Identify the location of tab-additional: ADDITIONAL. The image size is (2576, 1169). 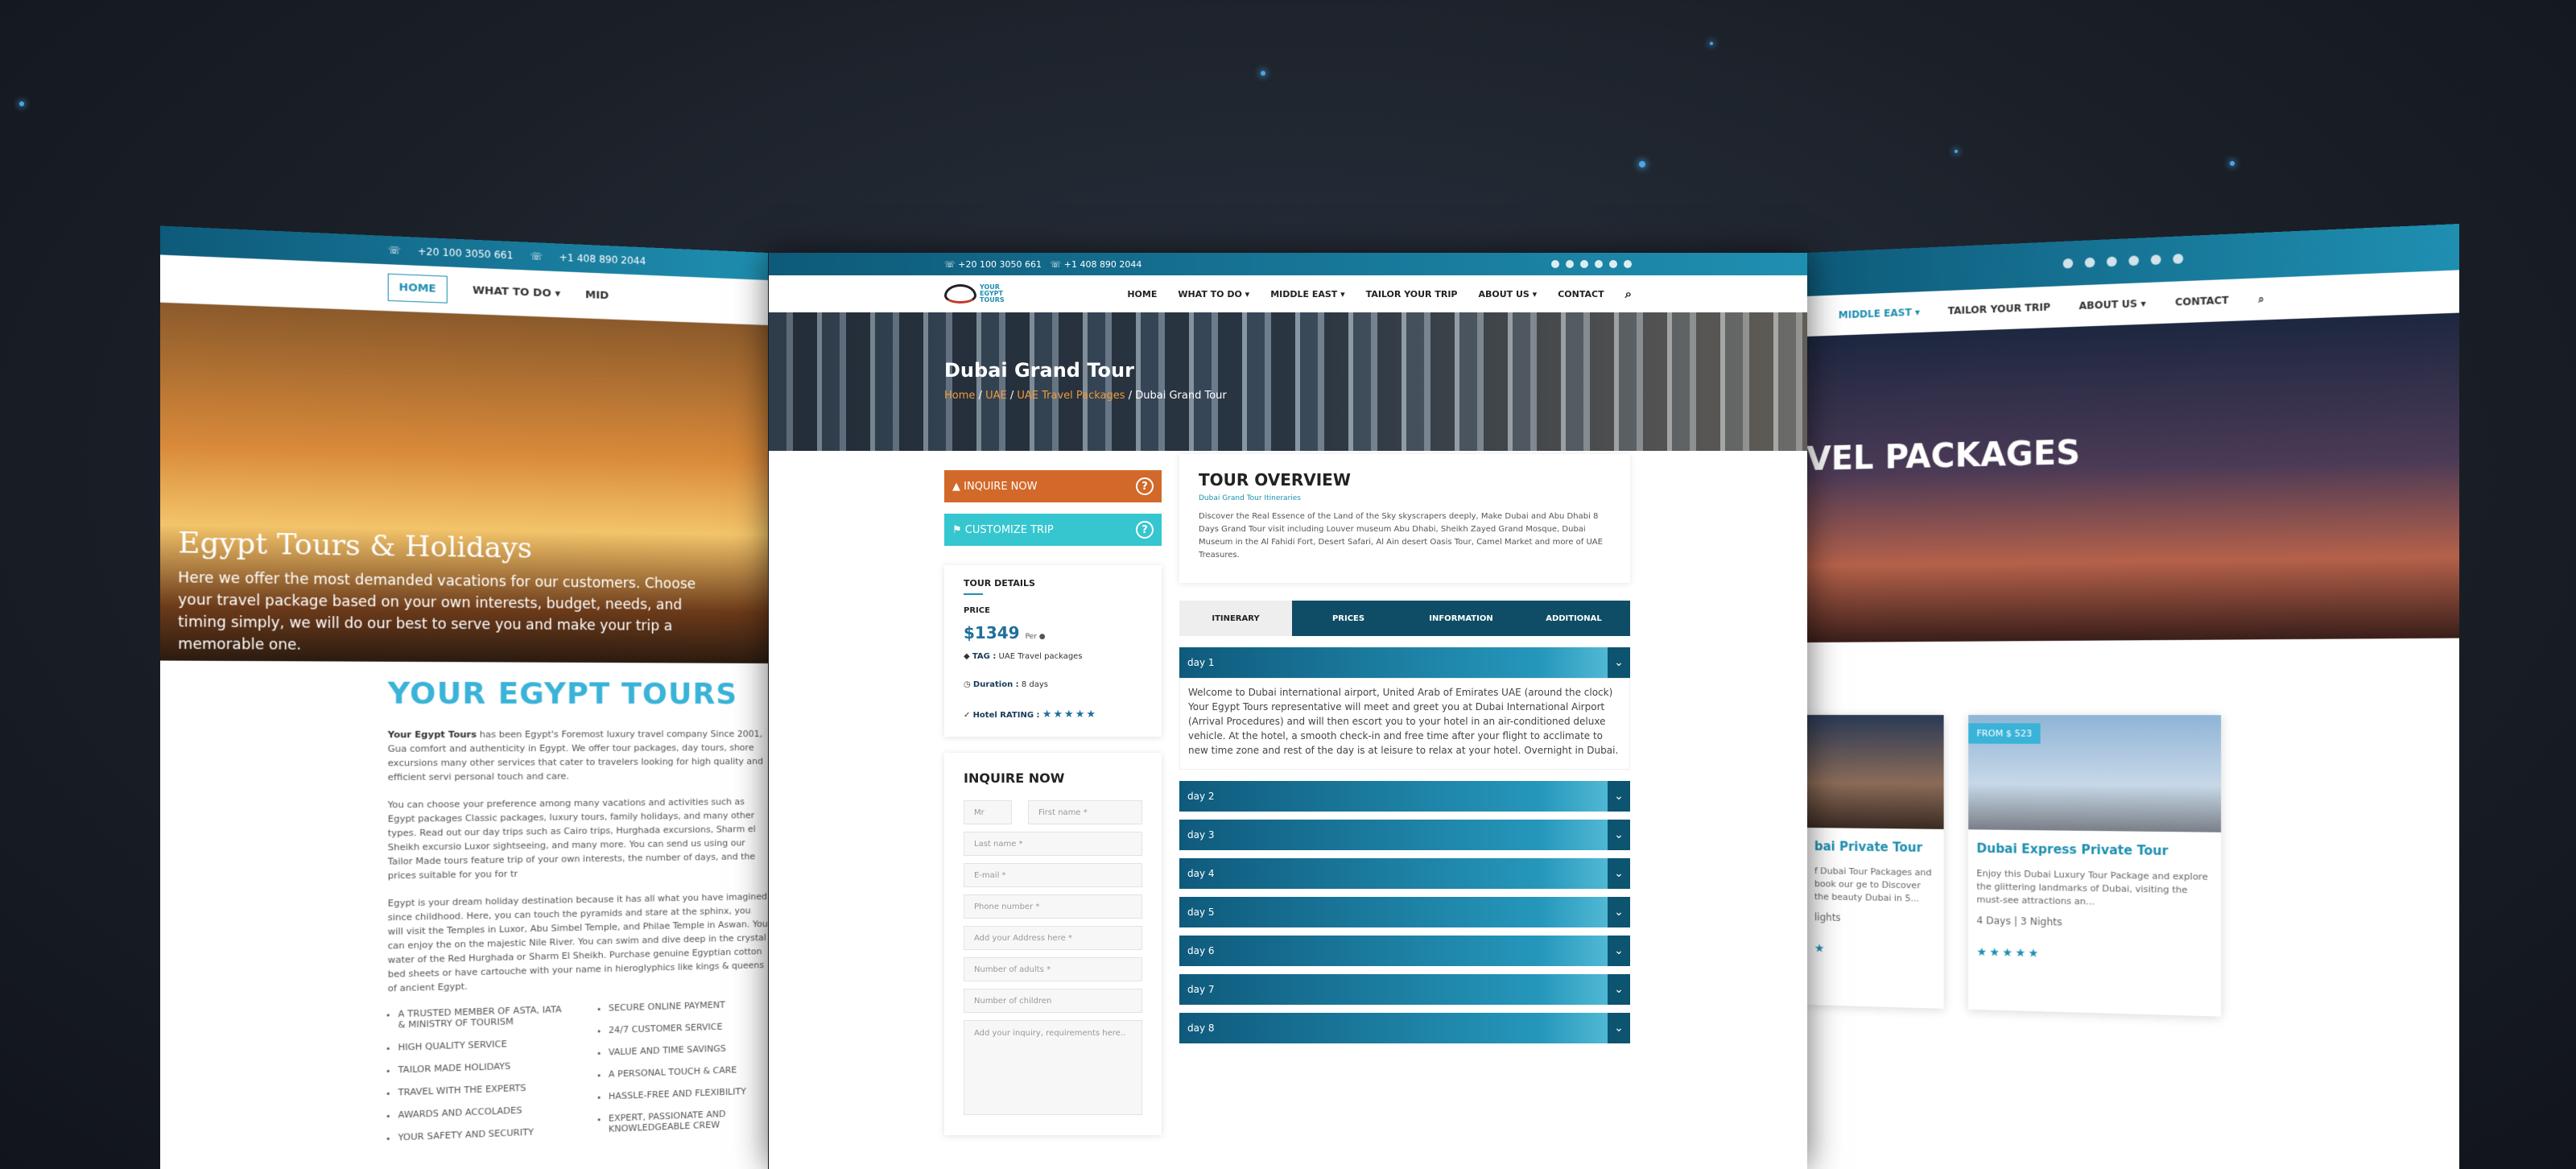
(1573, 618).